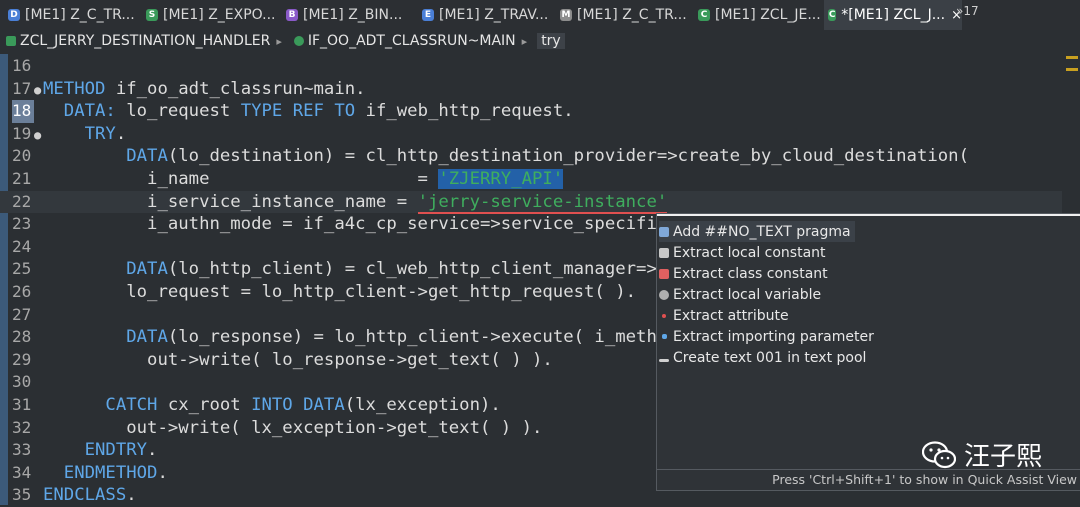 This screenshot has height=507, width=1080. I want to click on line-number: 31, so click(22, 404).